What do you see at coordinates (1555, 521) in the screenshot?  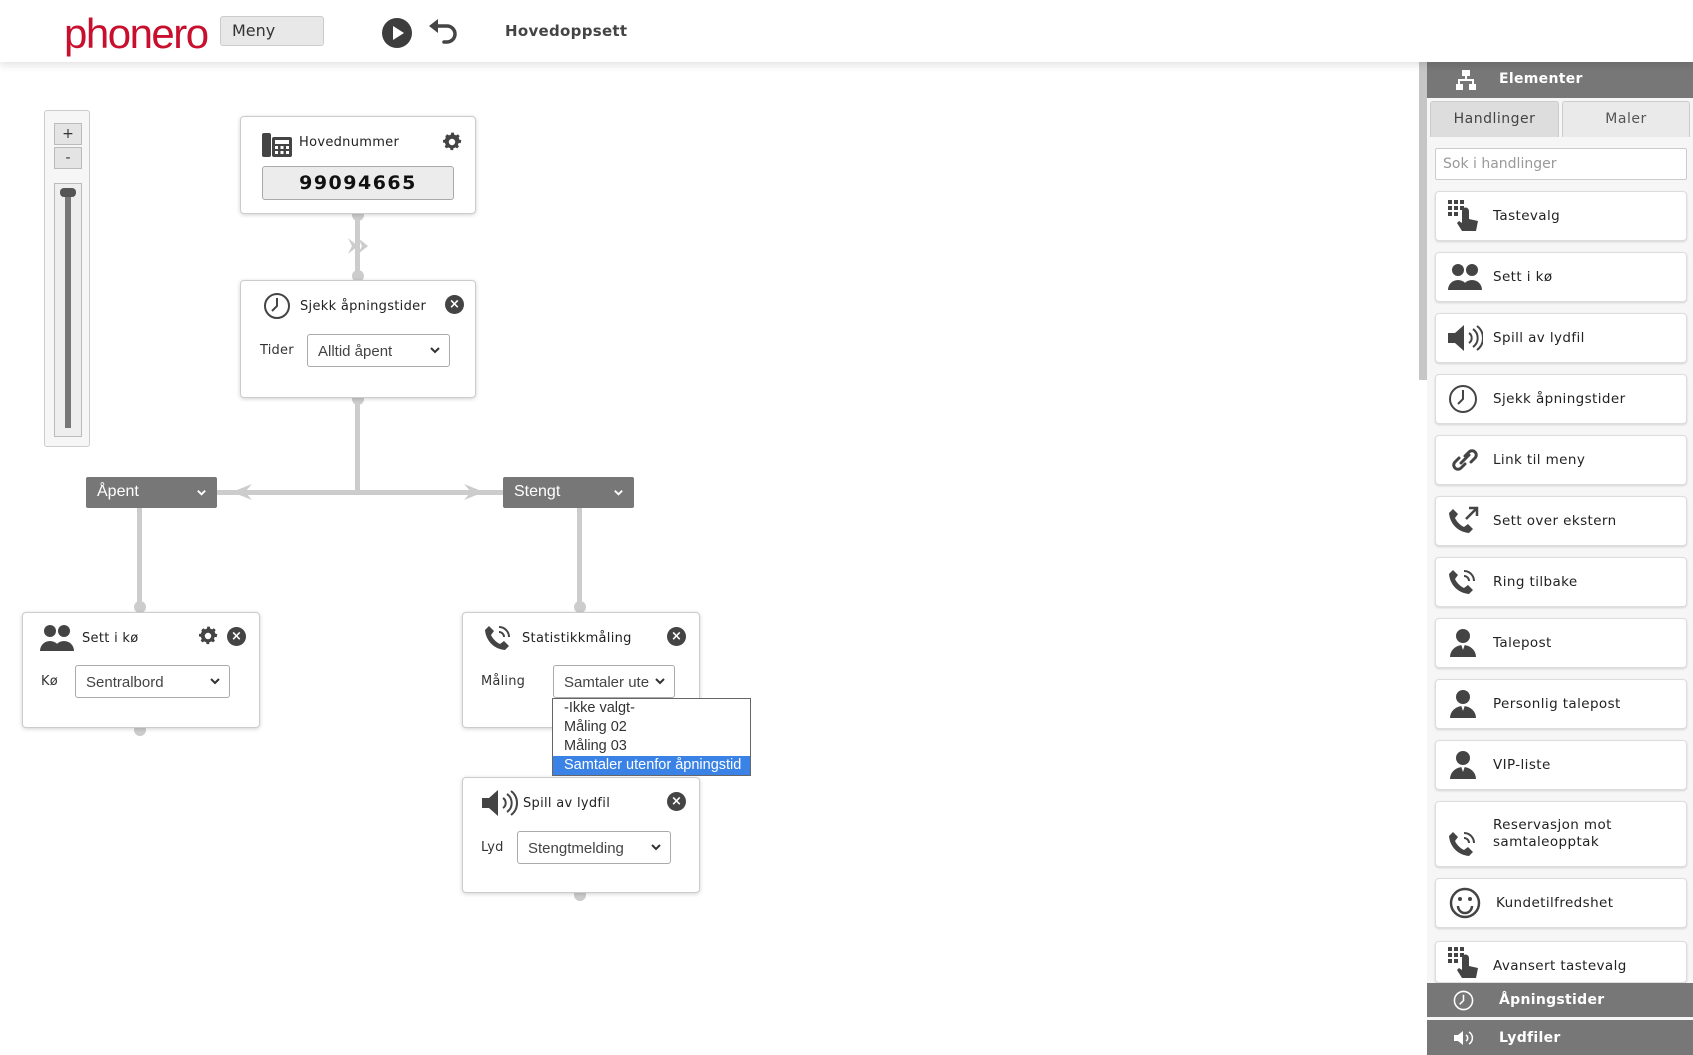 I see `action-label: Sett over ekstern` at bounding box center [1555, 521].